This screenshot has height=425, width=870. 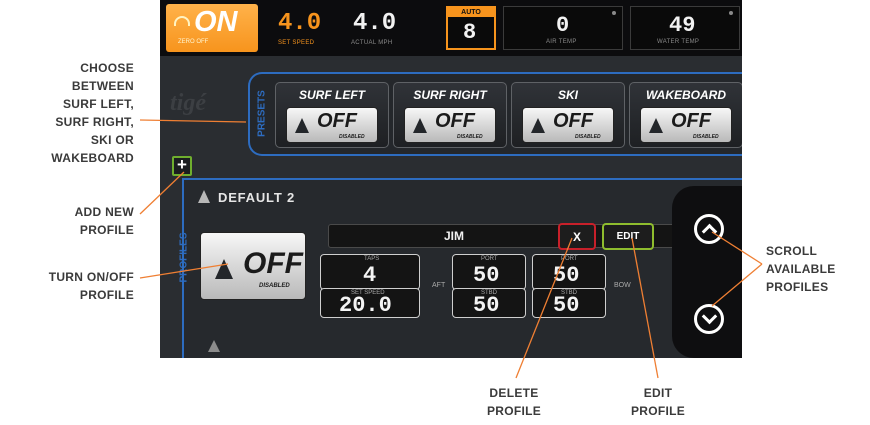 What do you see at coordinates (193, 121) in the screenshot?
I see `leader-presets` at bounding box center [193, 121].